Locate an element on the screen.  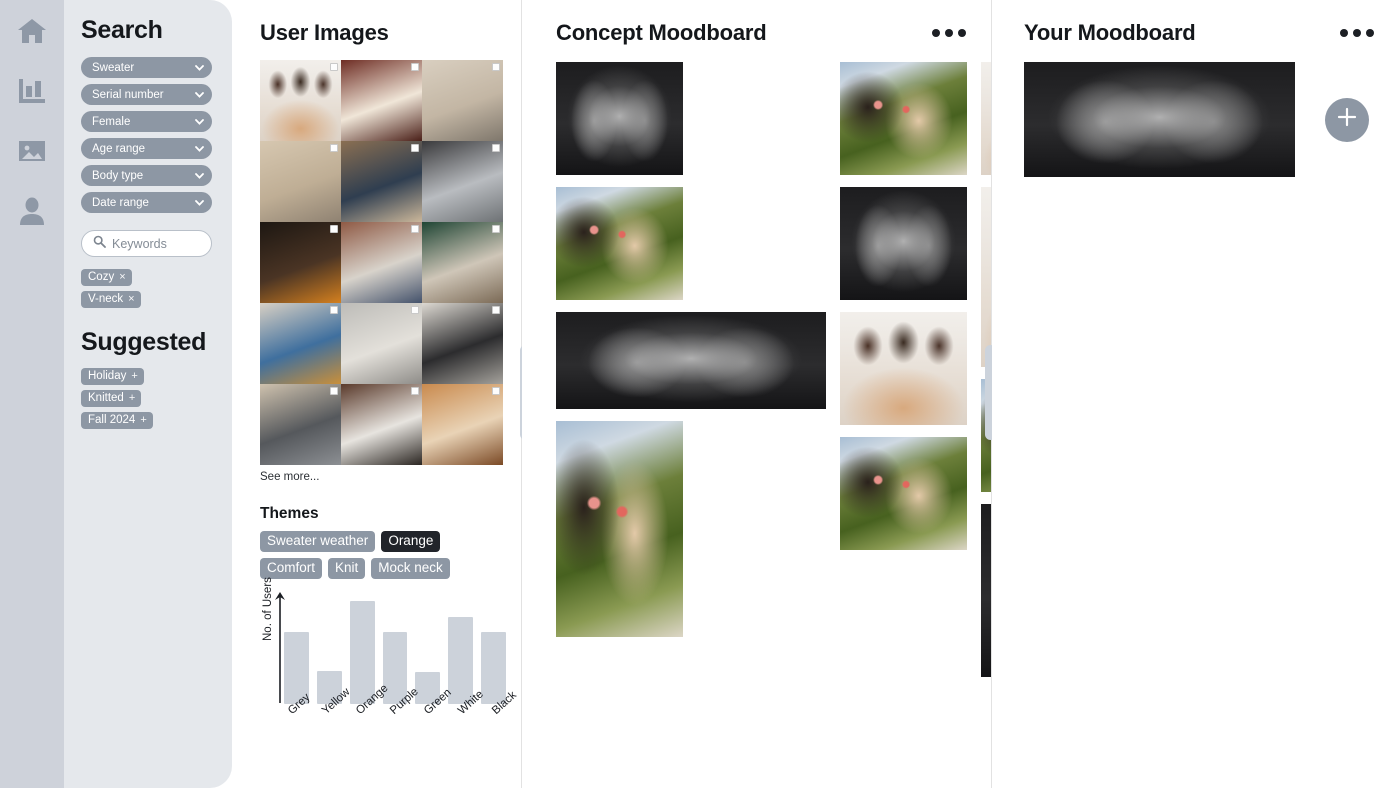
your-moodboard-items is located at coordinates (1200, 119).